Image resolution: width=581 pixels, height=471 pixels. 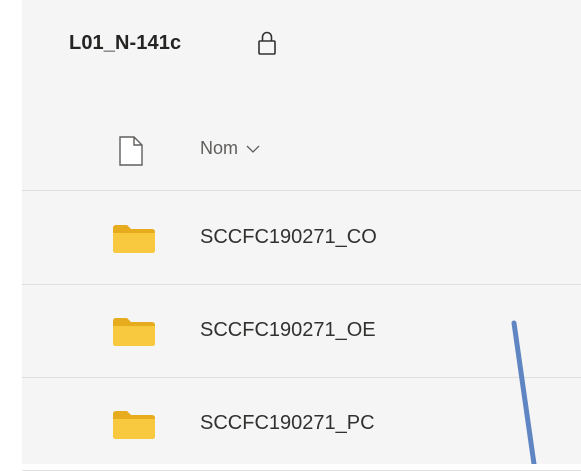 What do you see at coordinates (287, 423) in the screenshot?
I see `item-name: SCCFC190271_PC` at bounding box center [287, 423].